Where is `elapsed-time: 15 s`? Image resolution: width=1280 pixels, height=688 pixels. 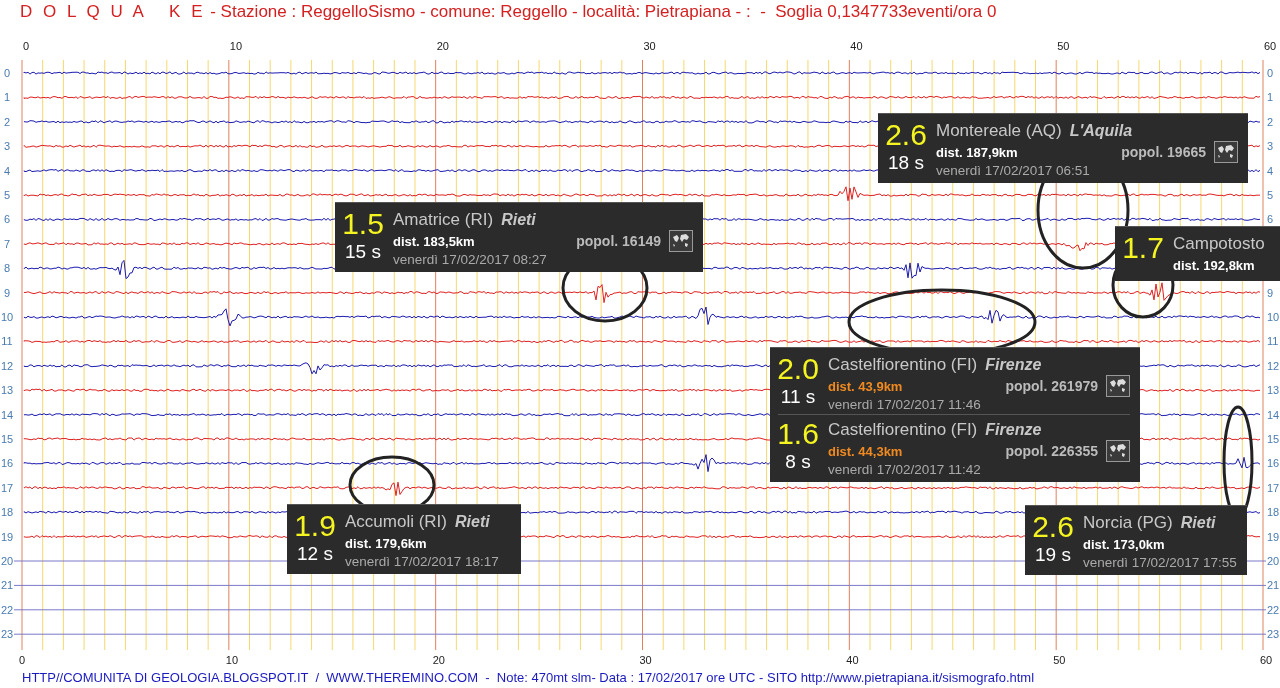 elapsed-time: 15 s is located at coordinates (363, 252).